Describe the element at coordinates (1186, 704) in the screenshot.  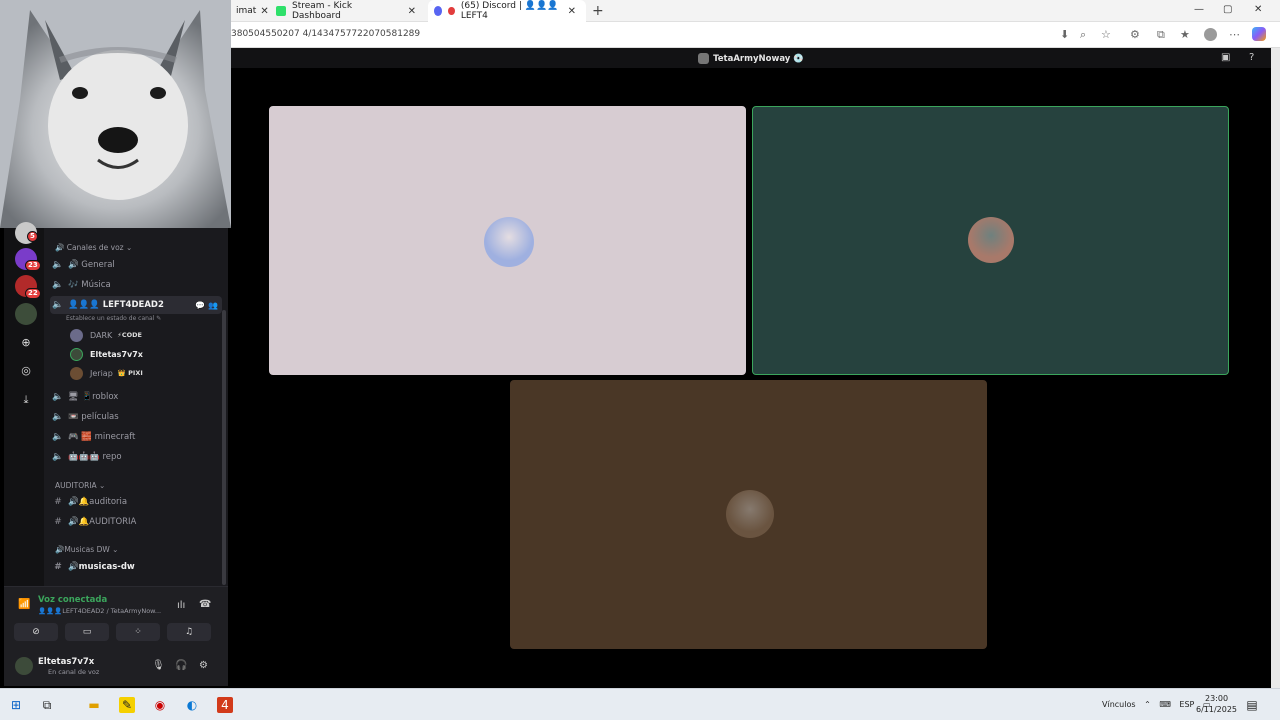
I see `language-indicator: ESP` at that location.